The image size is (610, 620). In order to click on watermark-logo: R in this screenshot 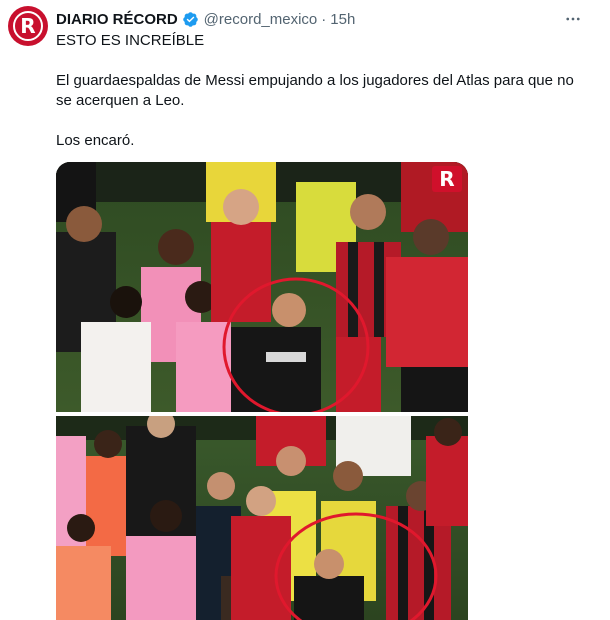, I will do `click(447, 179)`.